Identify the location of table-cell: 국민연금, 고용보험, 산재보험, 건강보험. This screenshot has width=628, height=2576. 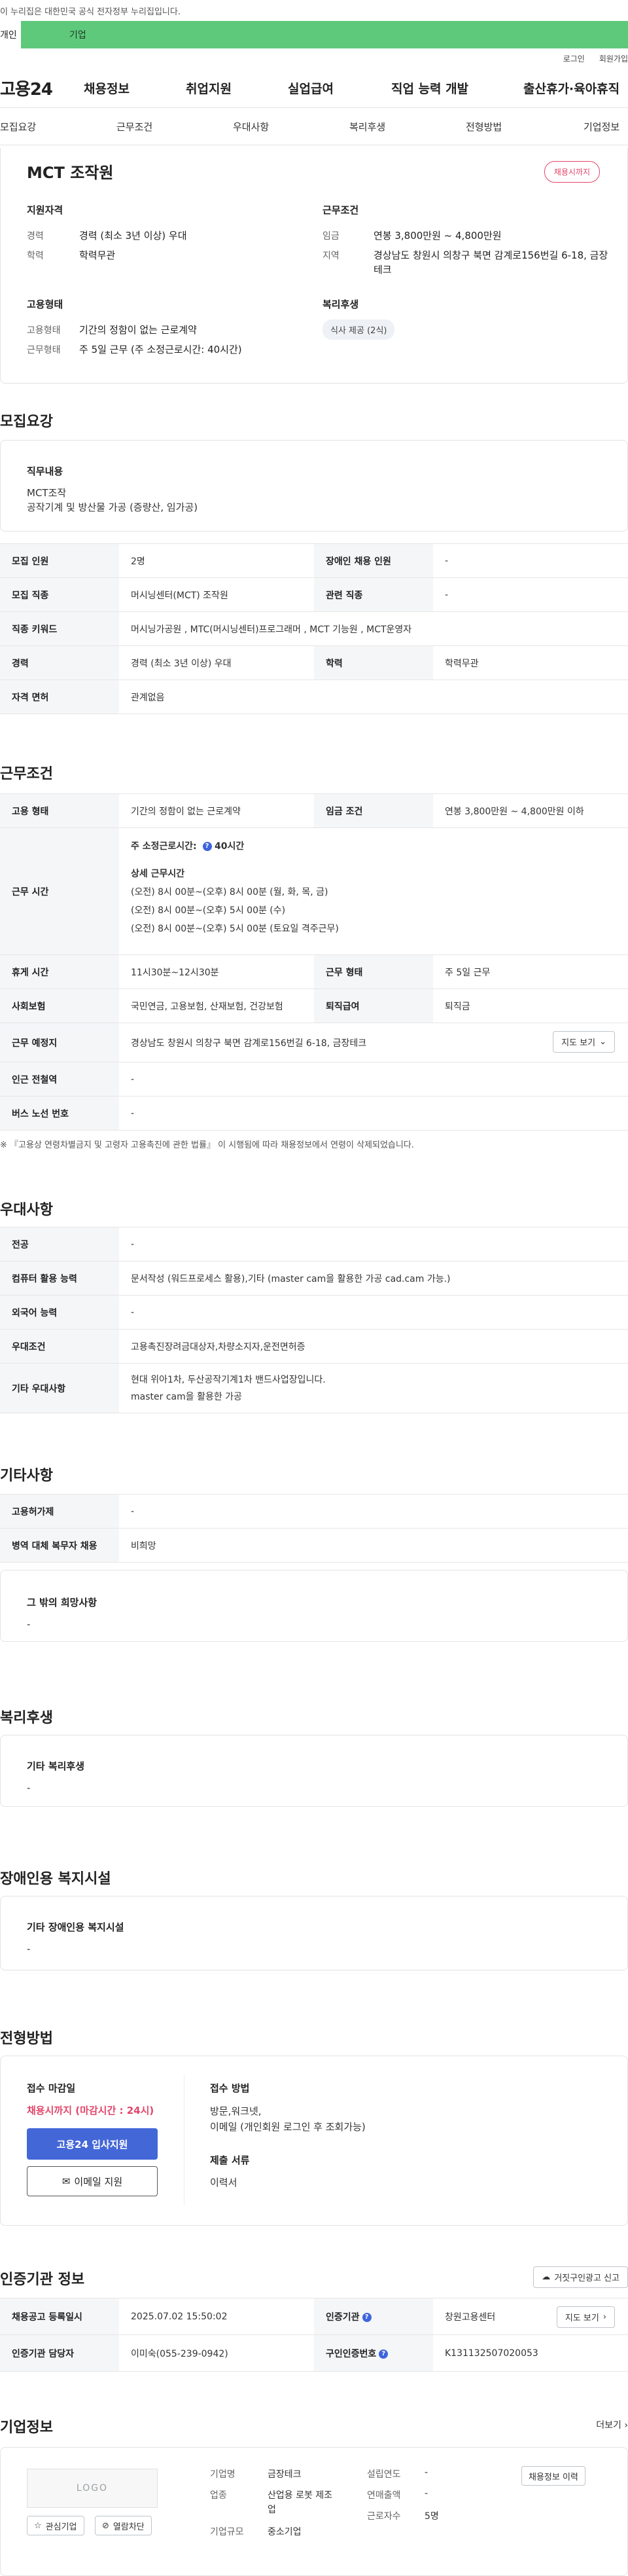
(216, 1006).